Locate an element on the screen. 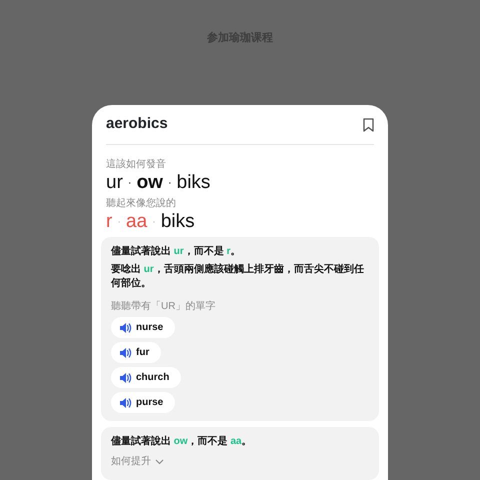  word-audio-button: nurse is located at coordinates (143, 327).